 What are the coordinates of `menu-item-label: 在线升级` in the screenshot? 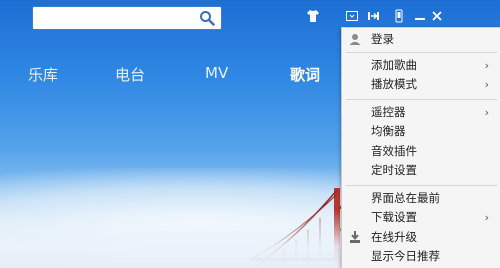 It's located at (394, 237).